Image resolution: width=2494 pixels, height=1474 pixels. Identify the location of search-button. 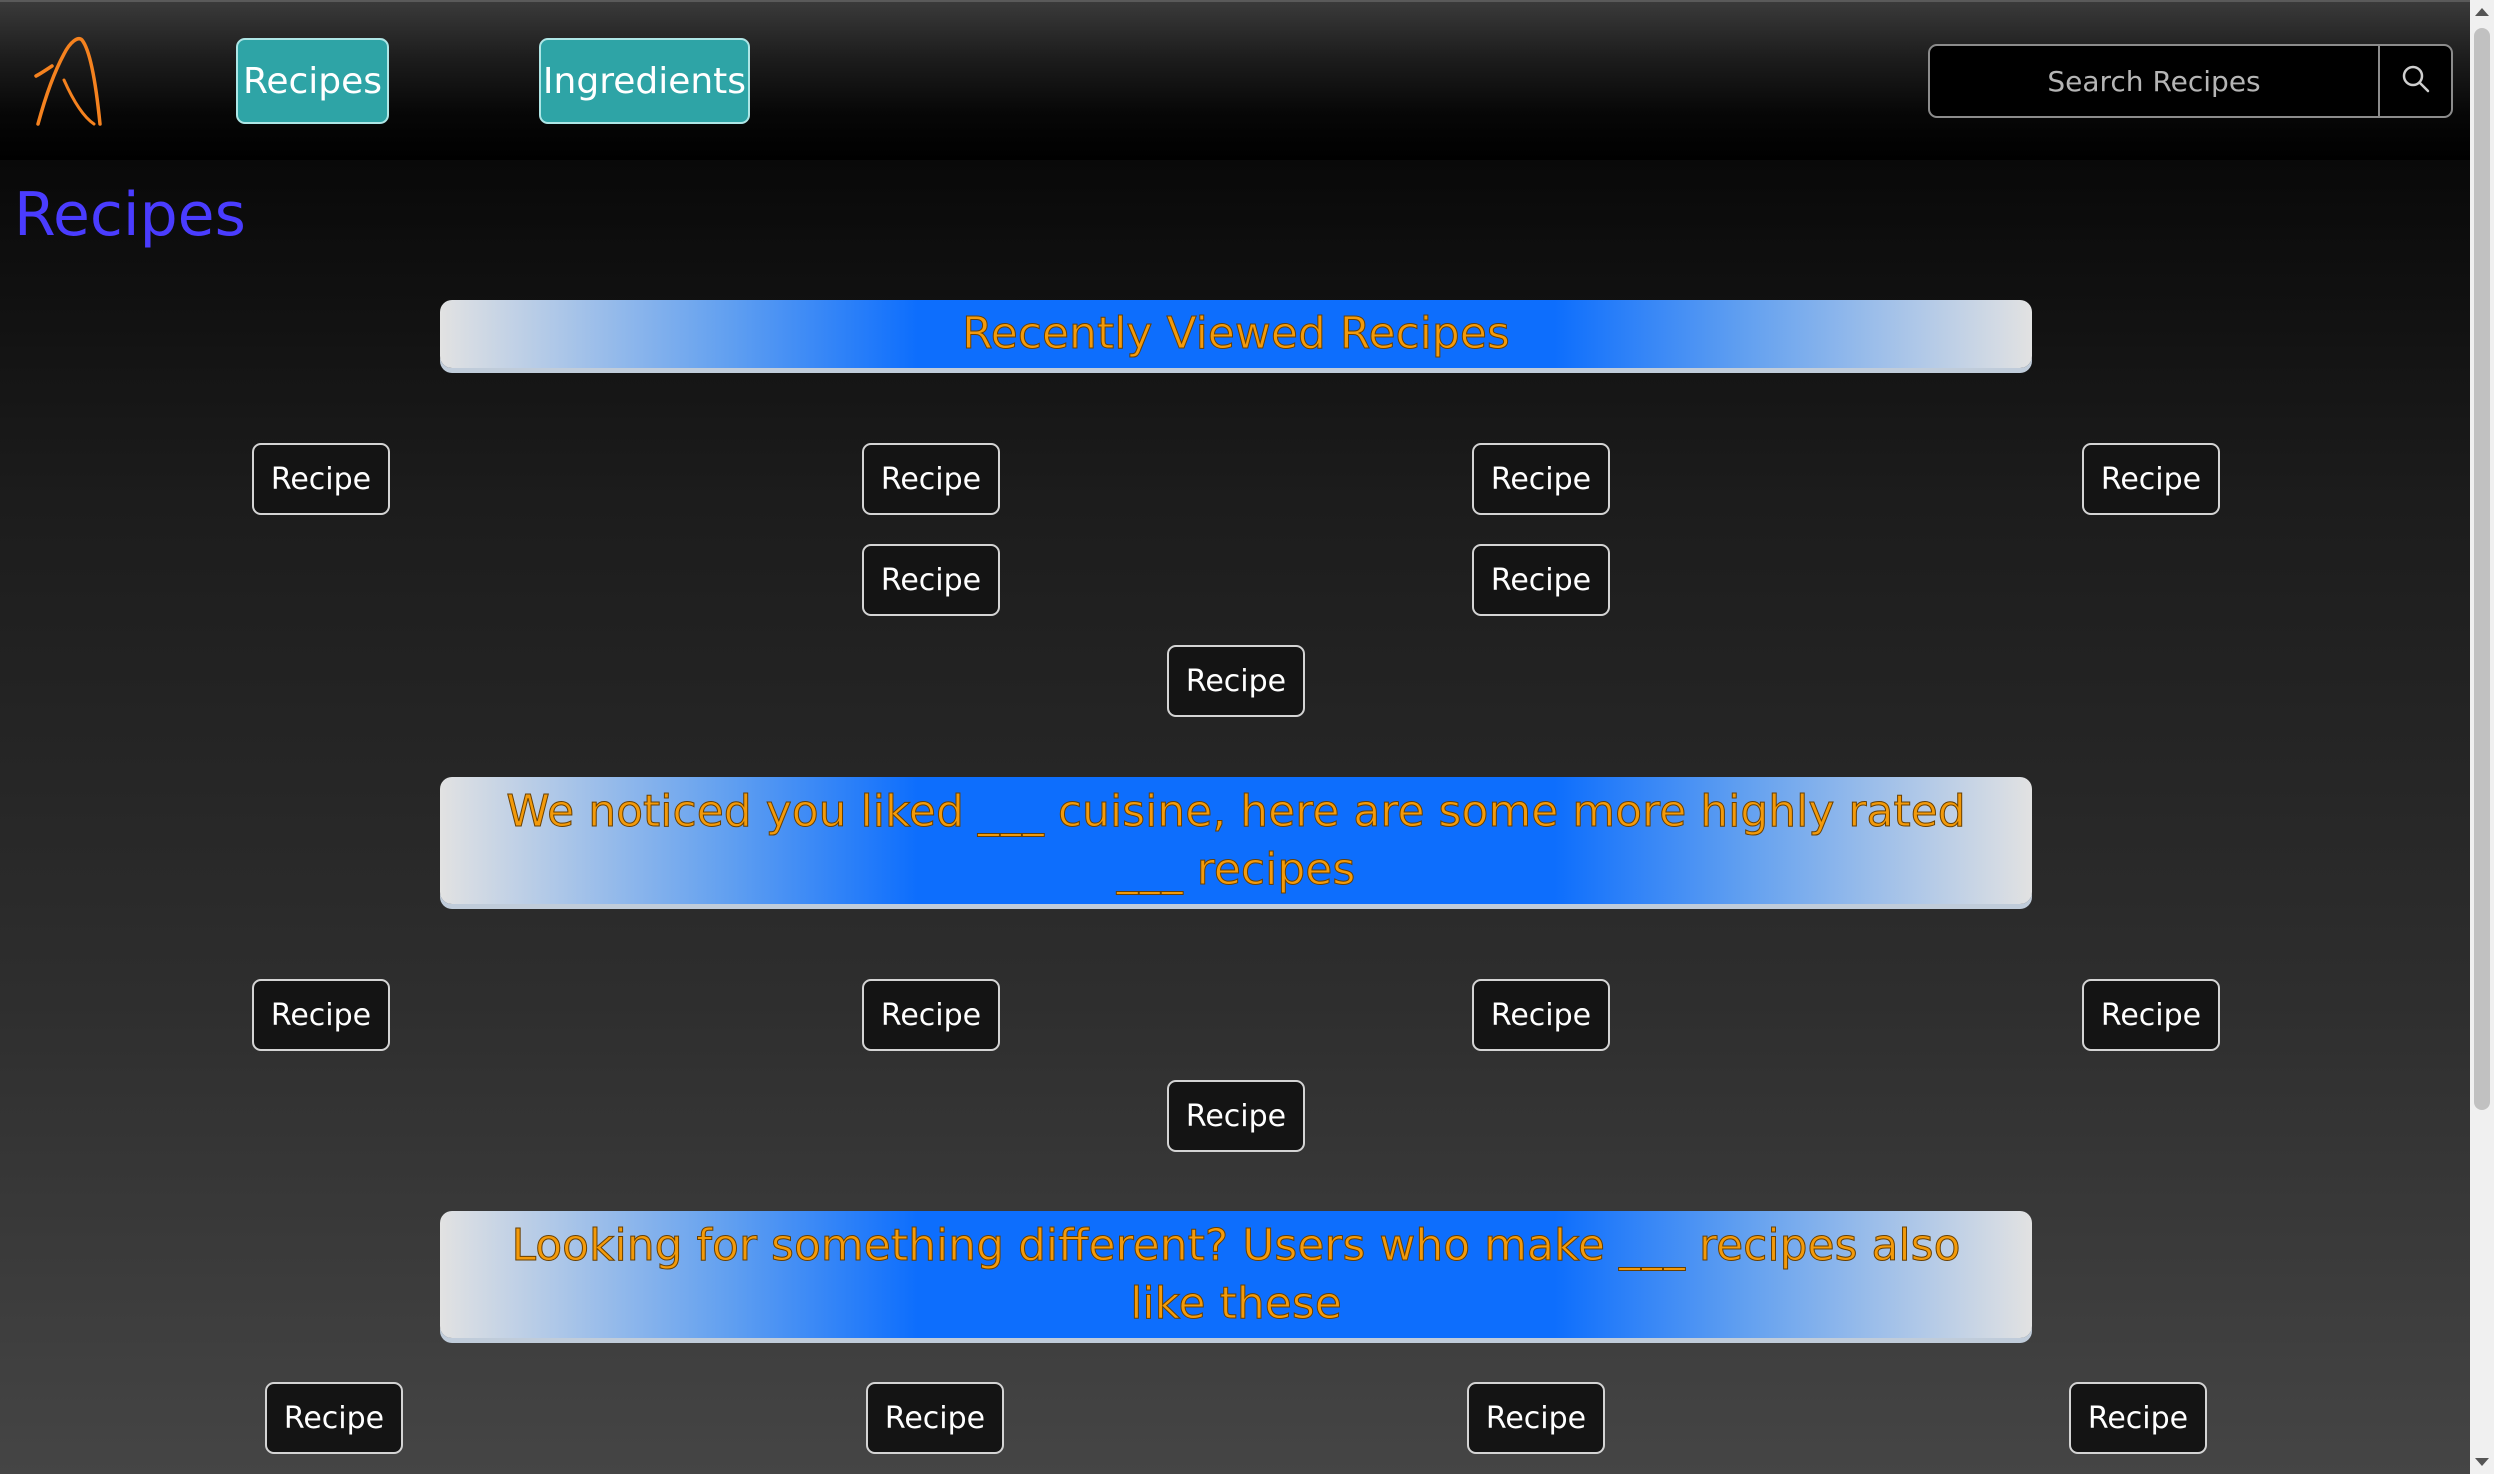
(2414, 81).